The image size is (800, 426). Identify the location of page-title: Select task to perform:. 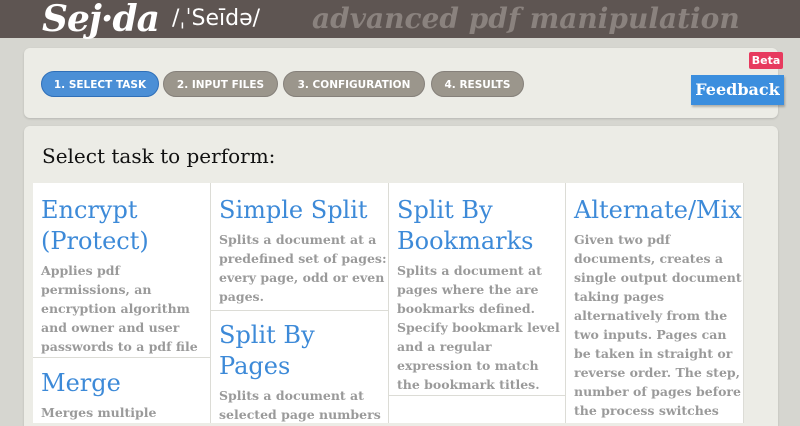
(159, 156).